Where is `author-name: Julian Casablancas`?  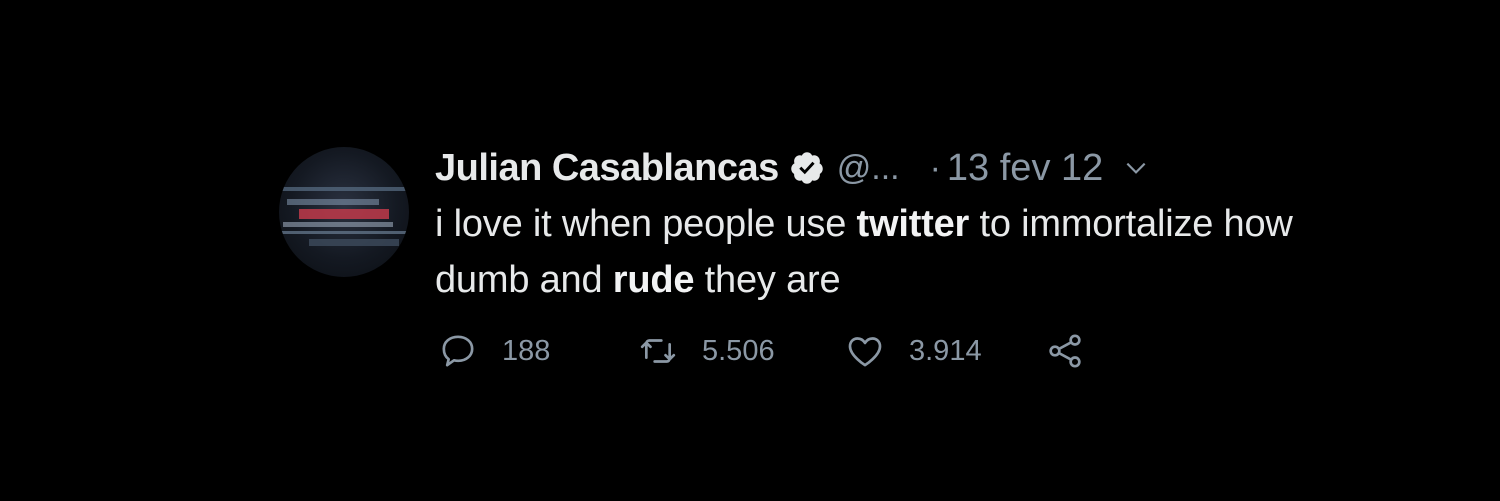
author-name: Julian Casablancas is located at coordinates (607, 168).